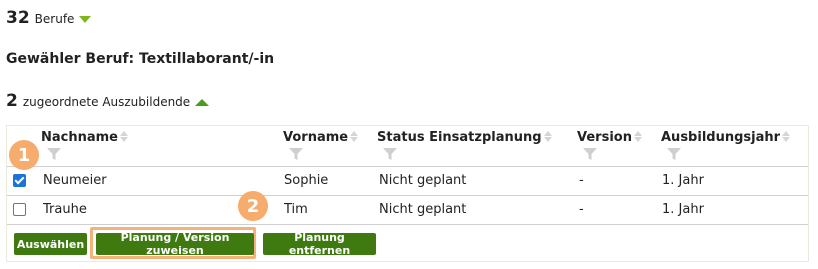 This screenshot has height=269, width=818. Describe the element at coordinates (175, 244) in the screenshot. I see `assign-plan-version-button: Planung / Version zuweisen` at that location.